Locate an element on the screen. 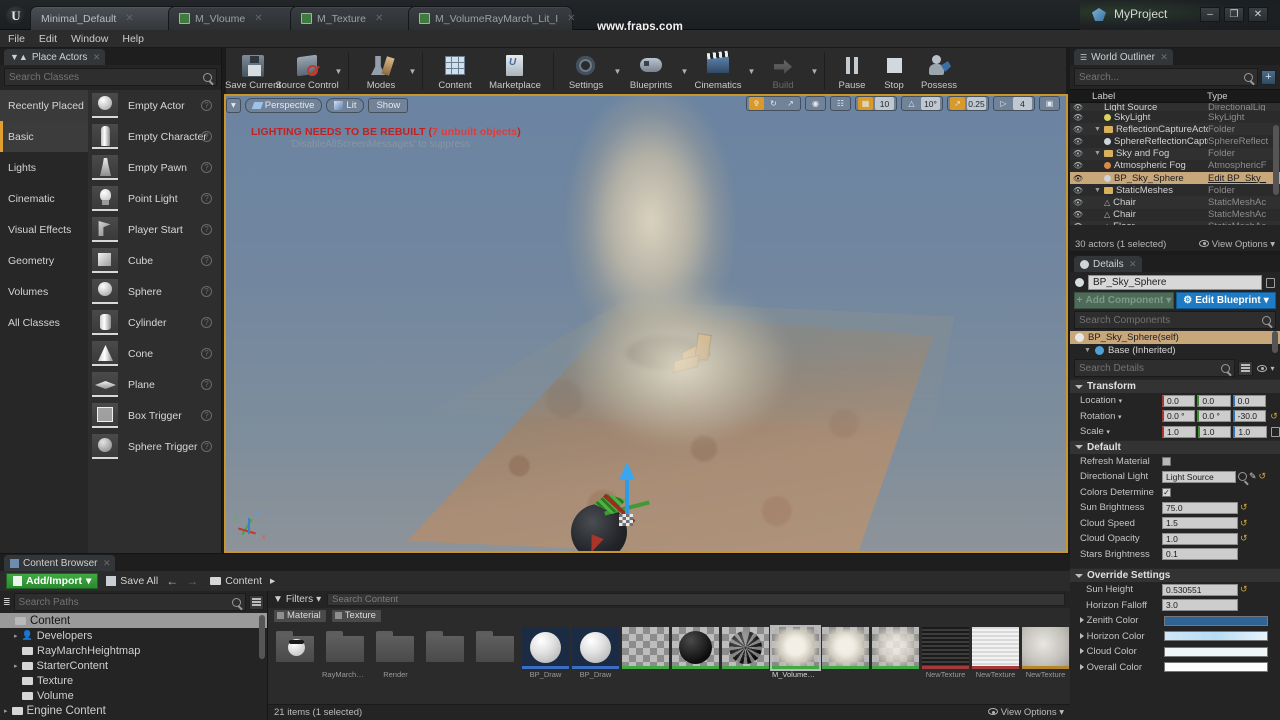  path-item-startercontent: ▸ StarterContent is located at coordinates (133, 665).